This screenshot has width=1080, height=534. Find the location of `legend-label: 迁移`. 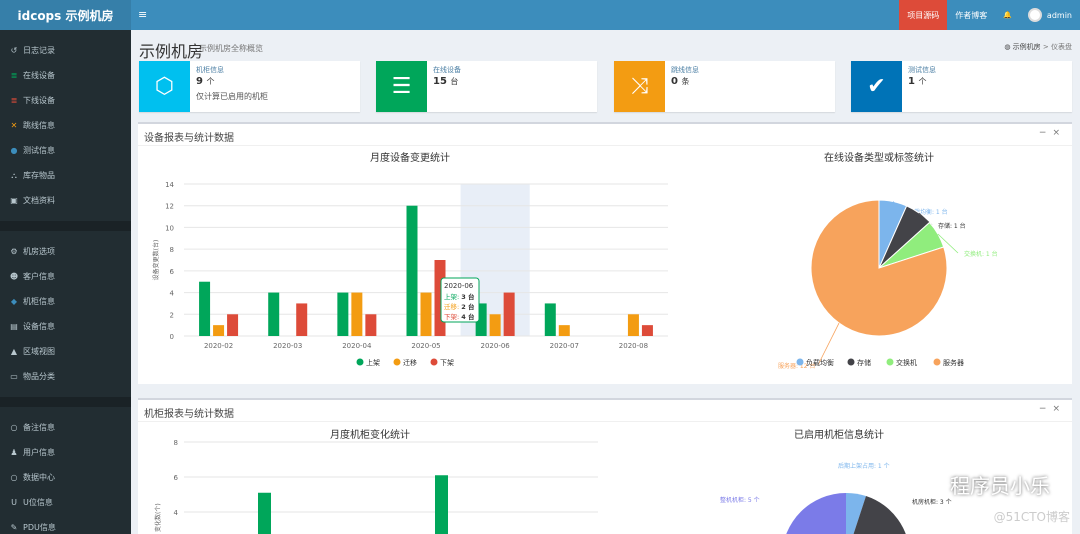

legend-label: 迁移 is located at coordinates (410, 362).